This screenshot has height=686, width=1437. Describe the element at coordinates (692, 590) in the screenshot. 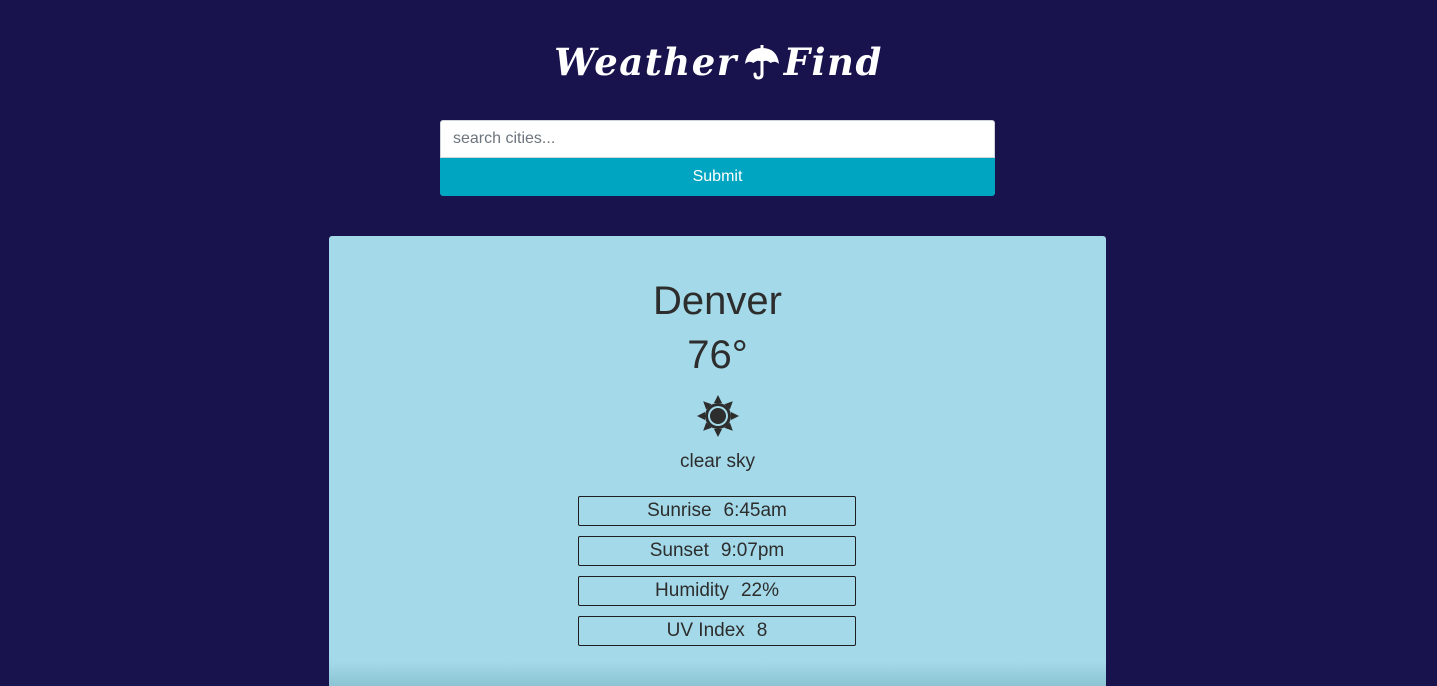

I see `stat-label: Humidity` at that location.